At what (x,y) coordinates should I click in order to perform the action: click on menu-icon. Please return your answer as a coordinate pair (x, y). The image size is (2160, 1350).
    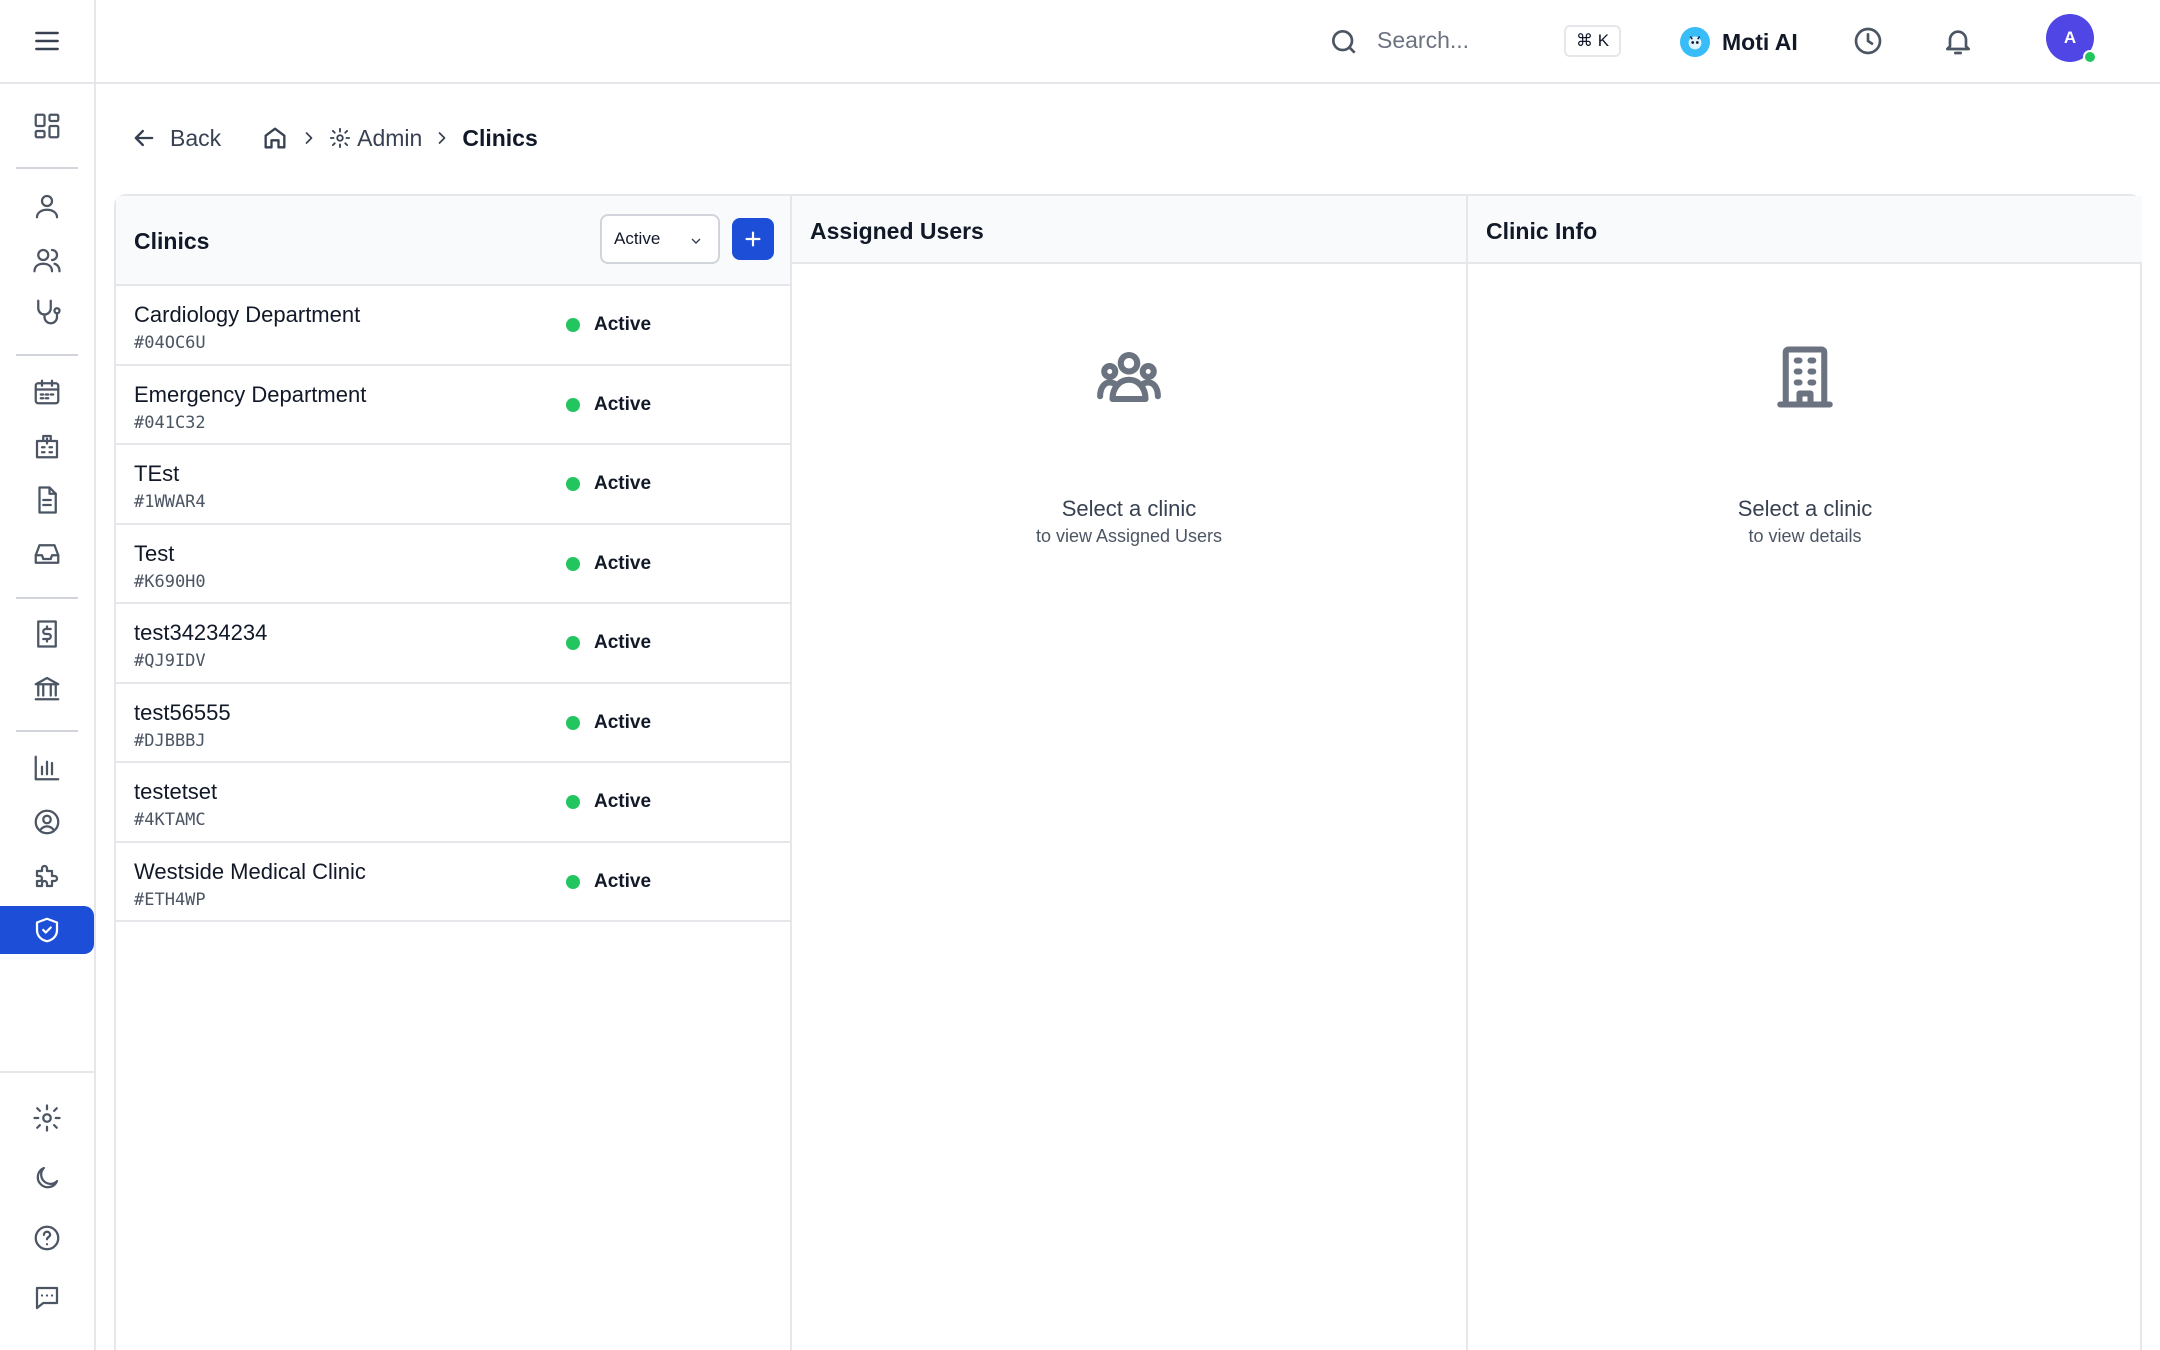
    Looking at the image, I should click on (47, 41).